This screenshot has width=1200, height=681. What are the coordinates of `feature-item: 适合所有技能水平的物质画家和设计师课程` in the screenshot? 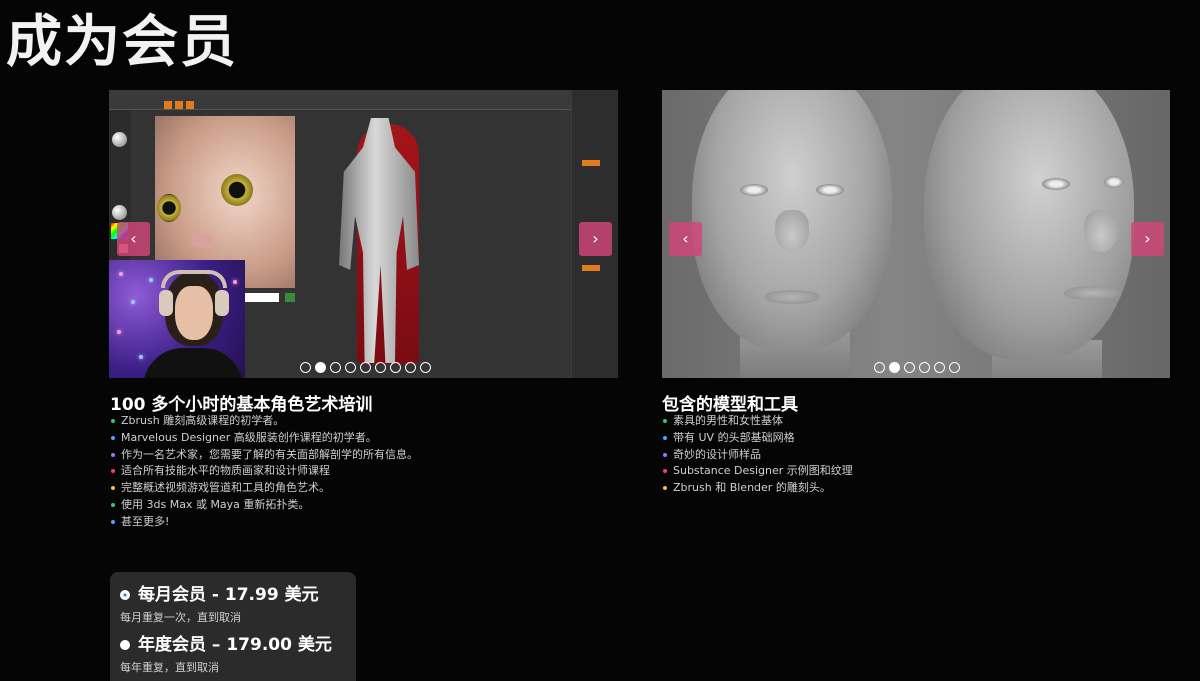 It's located at (264, 471).